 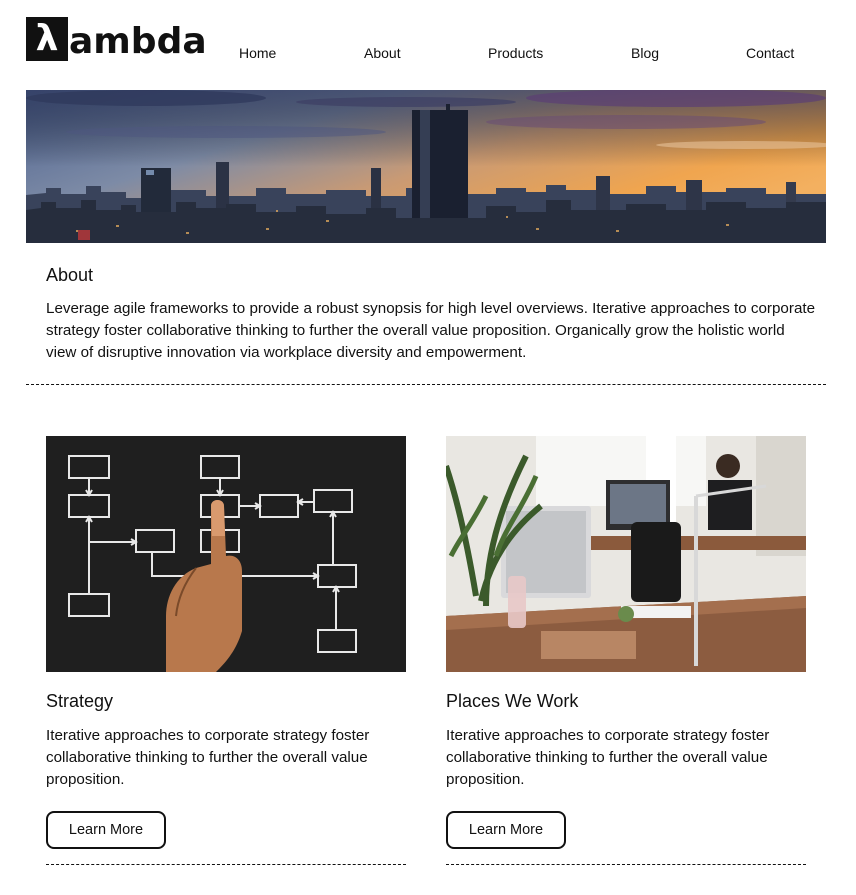 What do you see at coordinates (428, 54) in the screenshot?
I see `main-nav: Home About Products Blog Contact` at bounding box center [428, 54].